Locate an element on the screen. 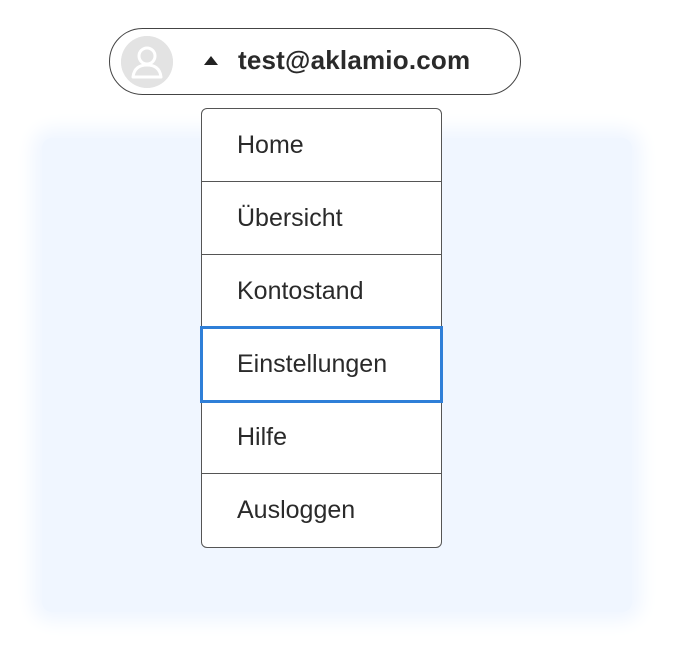  menu-item-hilfe: Hilfe is located at coordinates (321, 437).